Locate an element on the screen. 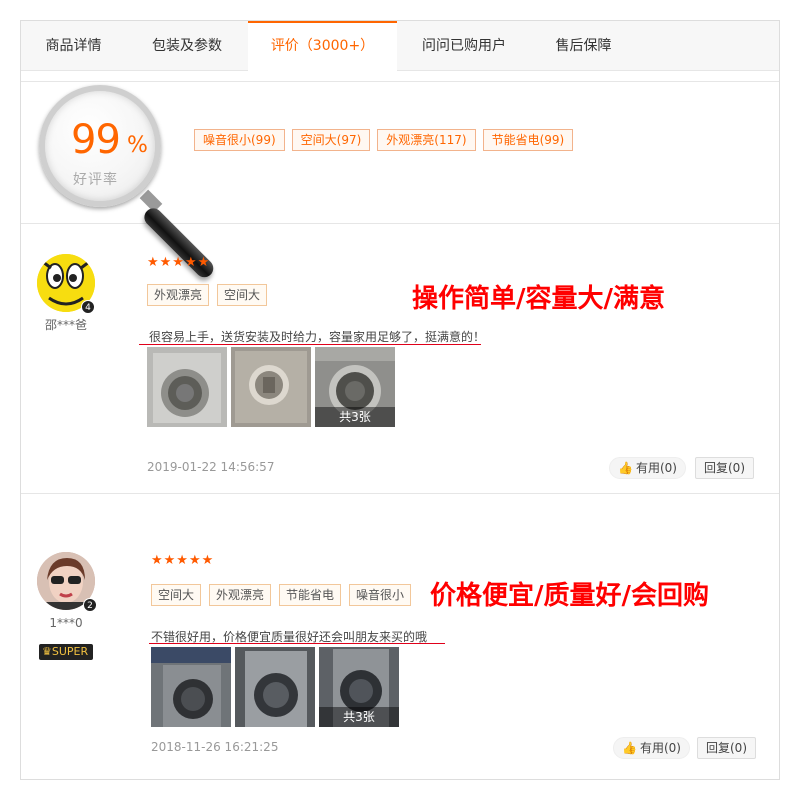  tab-packaging-params: 包装及参数 is located at coordinates (187, 46).